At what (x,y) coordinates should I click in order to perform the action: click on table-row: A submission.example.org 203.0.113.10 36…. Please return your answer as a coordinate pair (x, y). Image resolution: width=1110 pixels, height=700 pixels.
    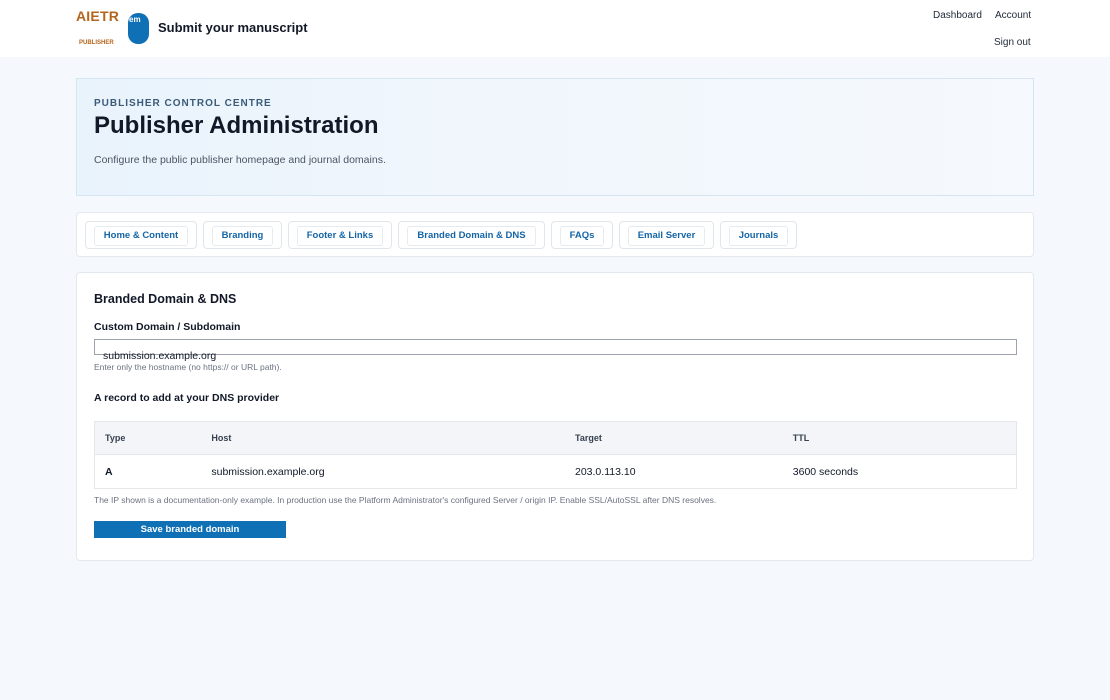
    Looking at the image, I should click on (555, 471).